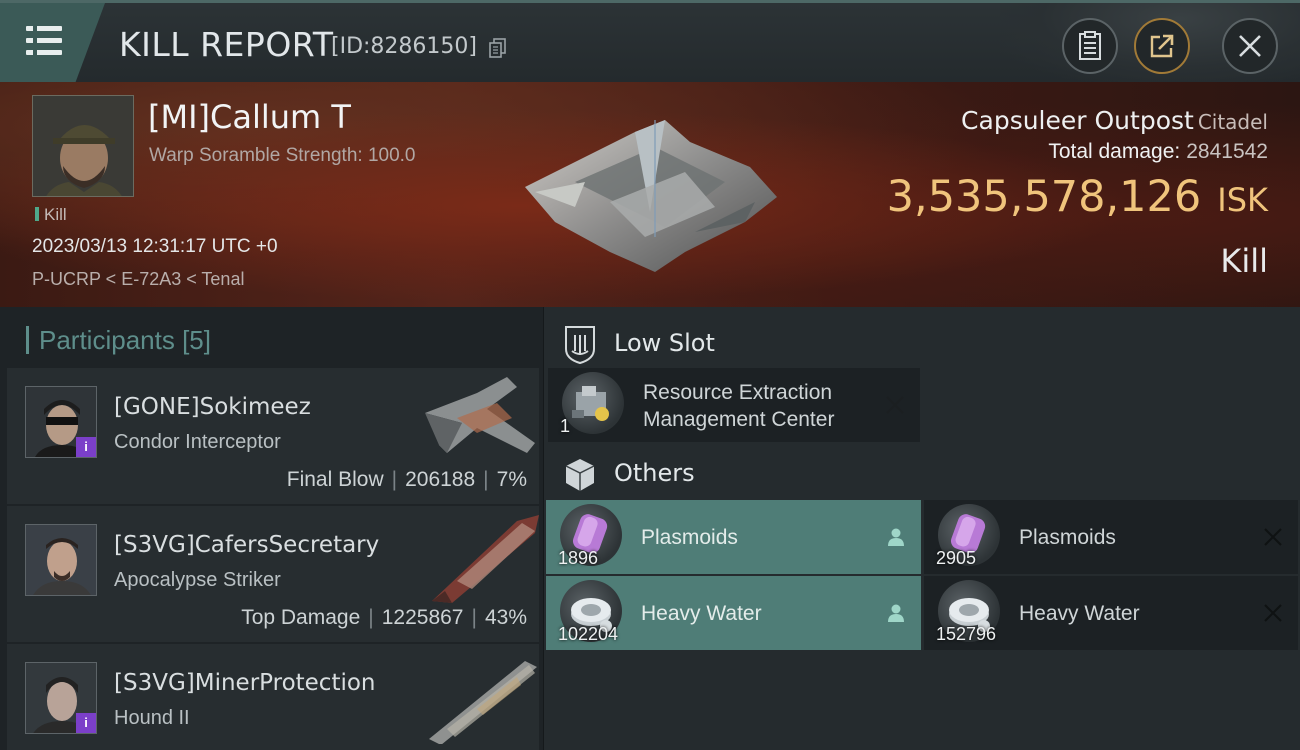  What do you see at coordinates (155, 246) in the screenshot?
I see `kill-datetime: 2023/03/13 12:31:17 UTC +0` at bounding box center [155, 246].